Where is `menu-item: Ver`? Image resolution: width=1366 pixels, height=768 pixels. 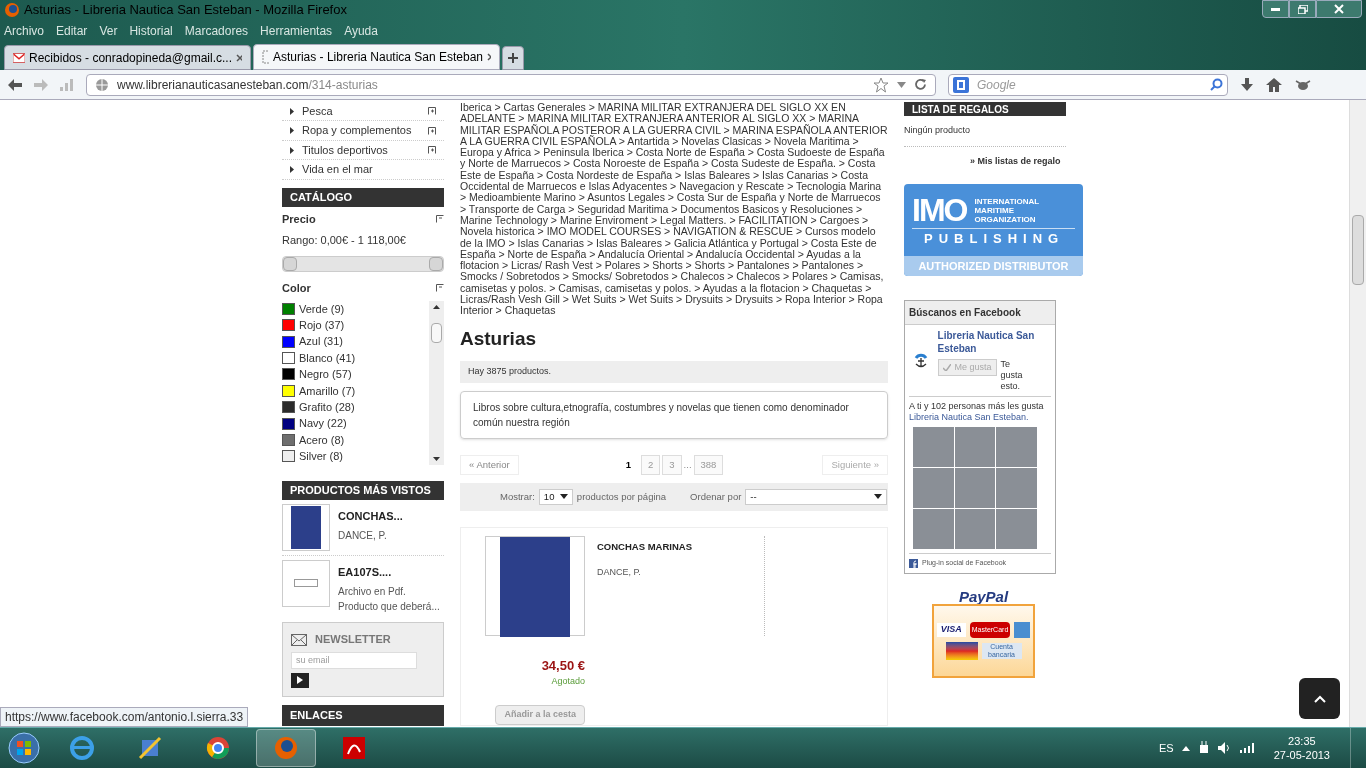
menu-item: Ver is located at coordinates (108, 31).